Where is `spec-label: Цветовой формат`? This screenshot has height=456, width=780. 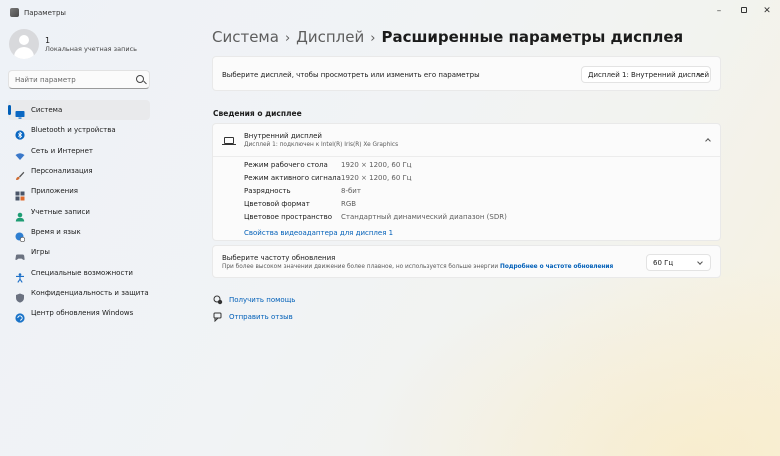 spec-label: Цветовой формат is located at coordinates (277, 204).